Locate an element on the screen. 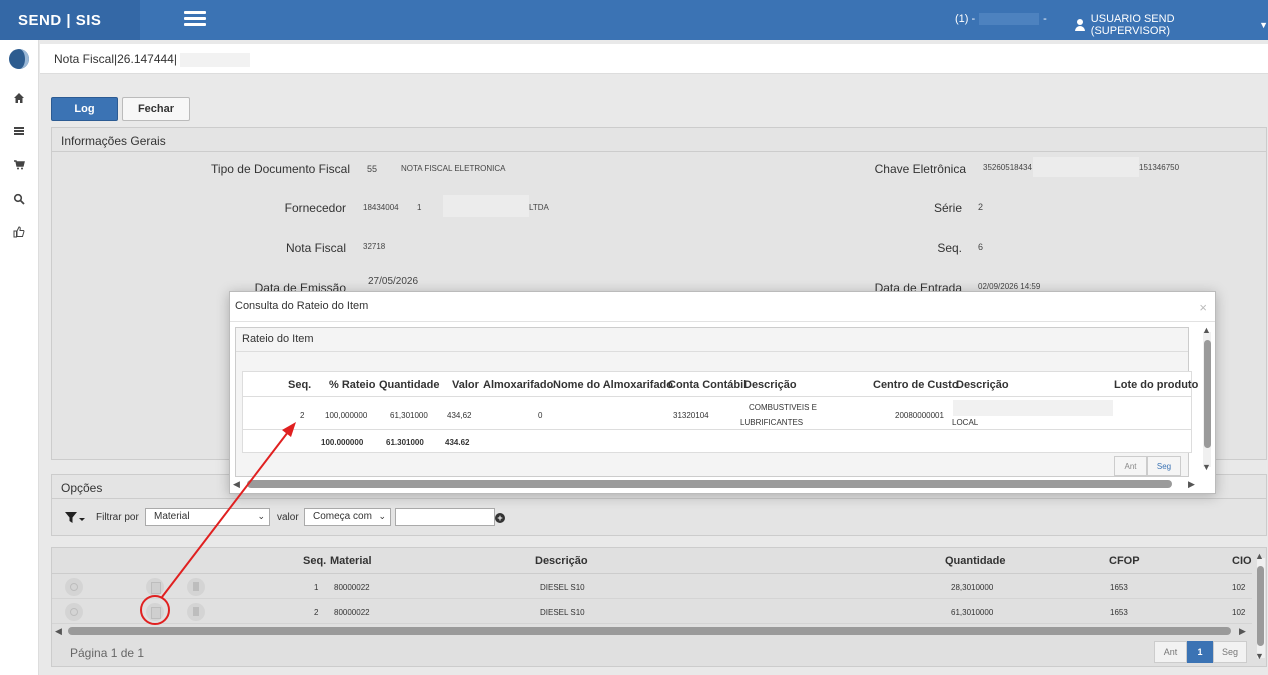  seq-value: 6 is located at coordinates (981, 247).